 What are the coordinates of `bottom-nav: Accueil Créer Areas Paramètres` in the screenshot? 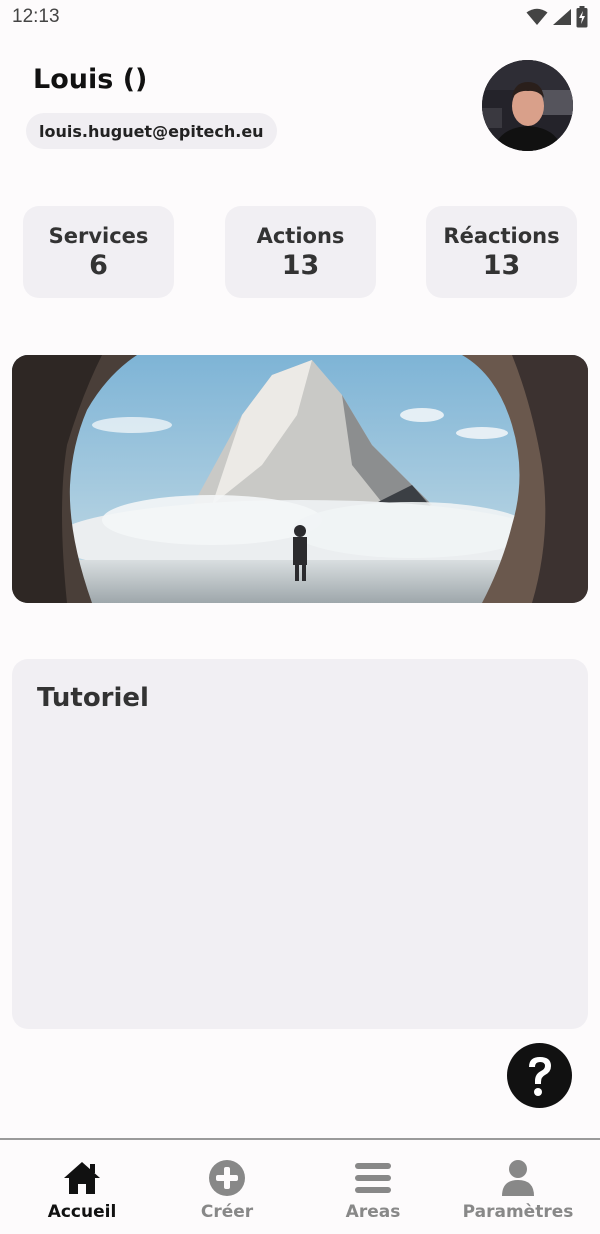 It's located at (300, 1186).